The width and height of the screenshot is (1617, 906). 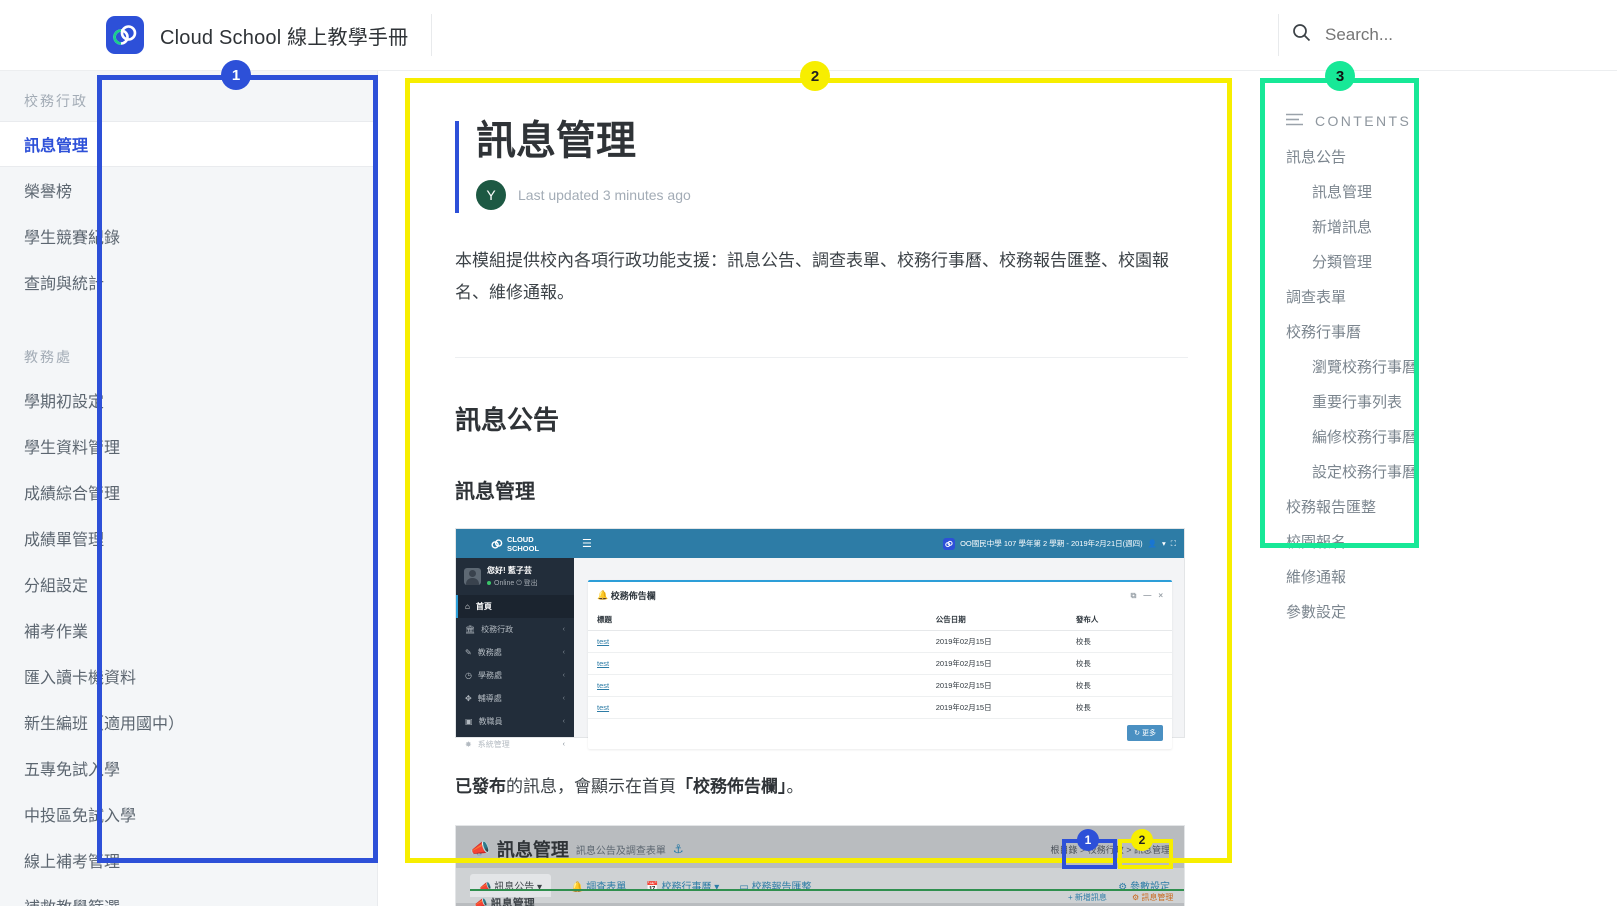 What do you see at coordinates (949, 543) in the screenshot?
I see `school-logo-icon` at bounding box center [949, 543].